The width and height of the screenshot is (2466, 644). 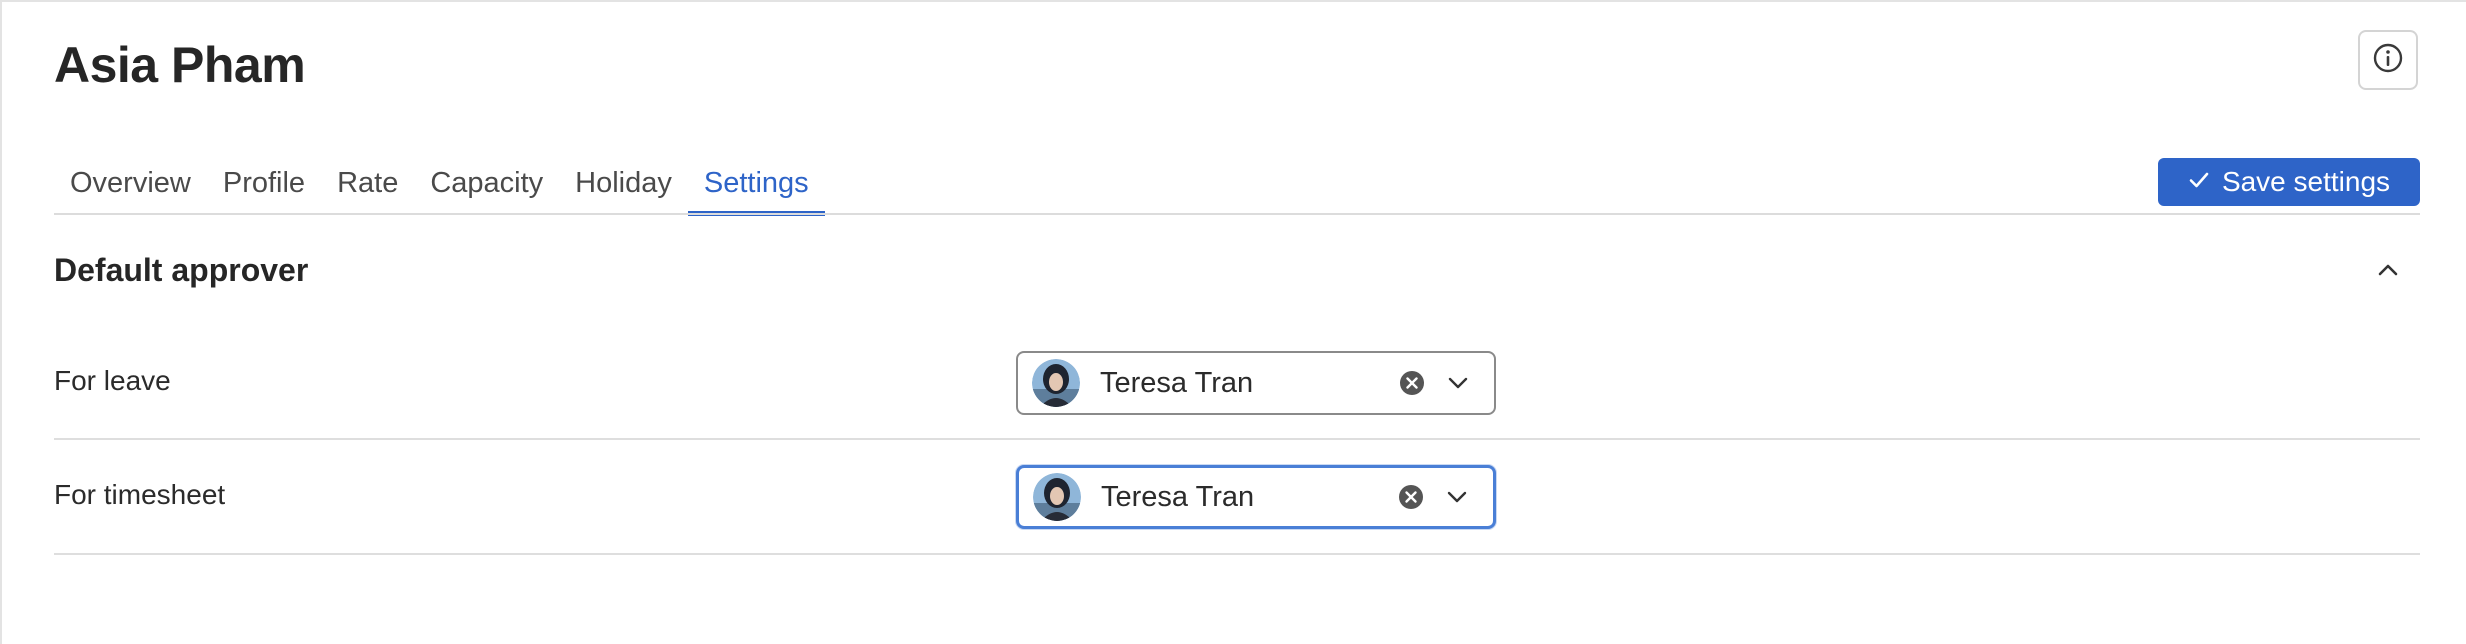 What do you see at coordinates (140, 494) in the screenshot?
I see `for-timesheet-label: For timesheet` at bounding box center [140, 494].